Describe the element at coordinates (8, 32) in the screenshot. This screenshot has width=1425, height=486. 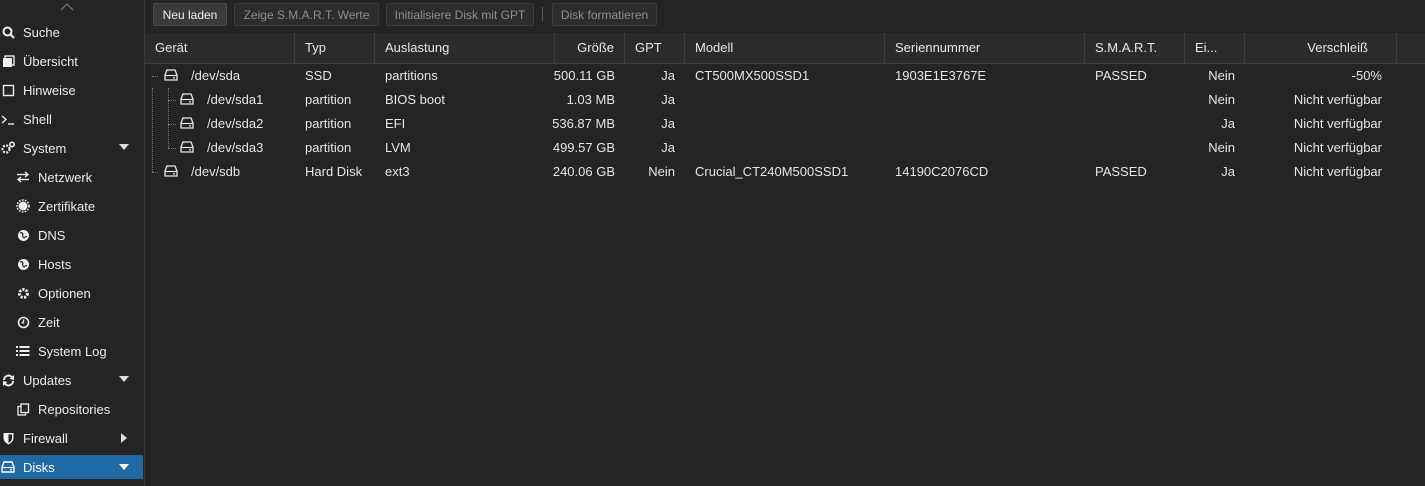
I see `search-icon` at that location.